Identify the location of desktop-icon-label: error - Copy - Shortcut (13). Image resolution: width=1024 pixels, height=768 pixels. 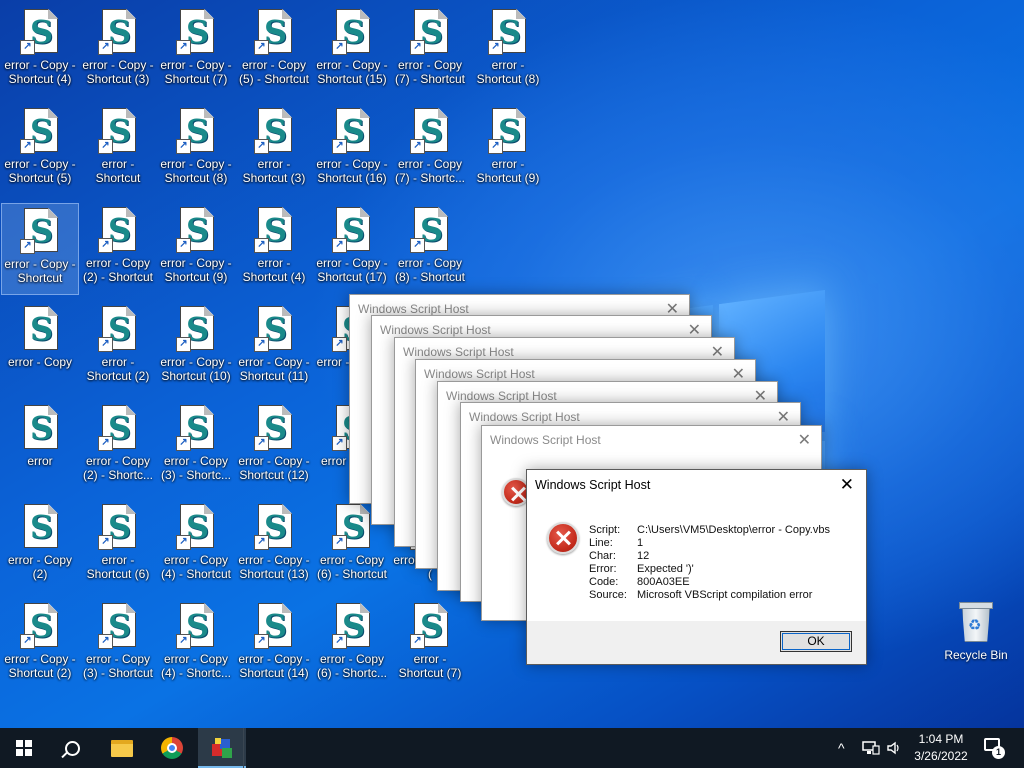
(274, 567).